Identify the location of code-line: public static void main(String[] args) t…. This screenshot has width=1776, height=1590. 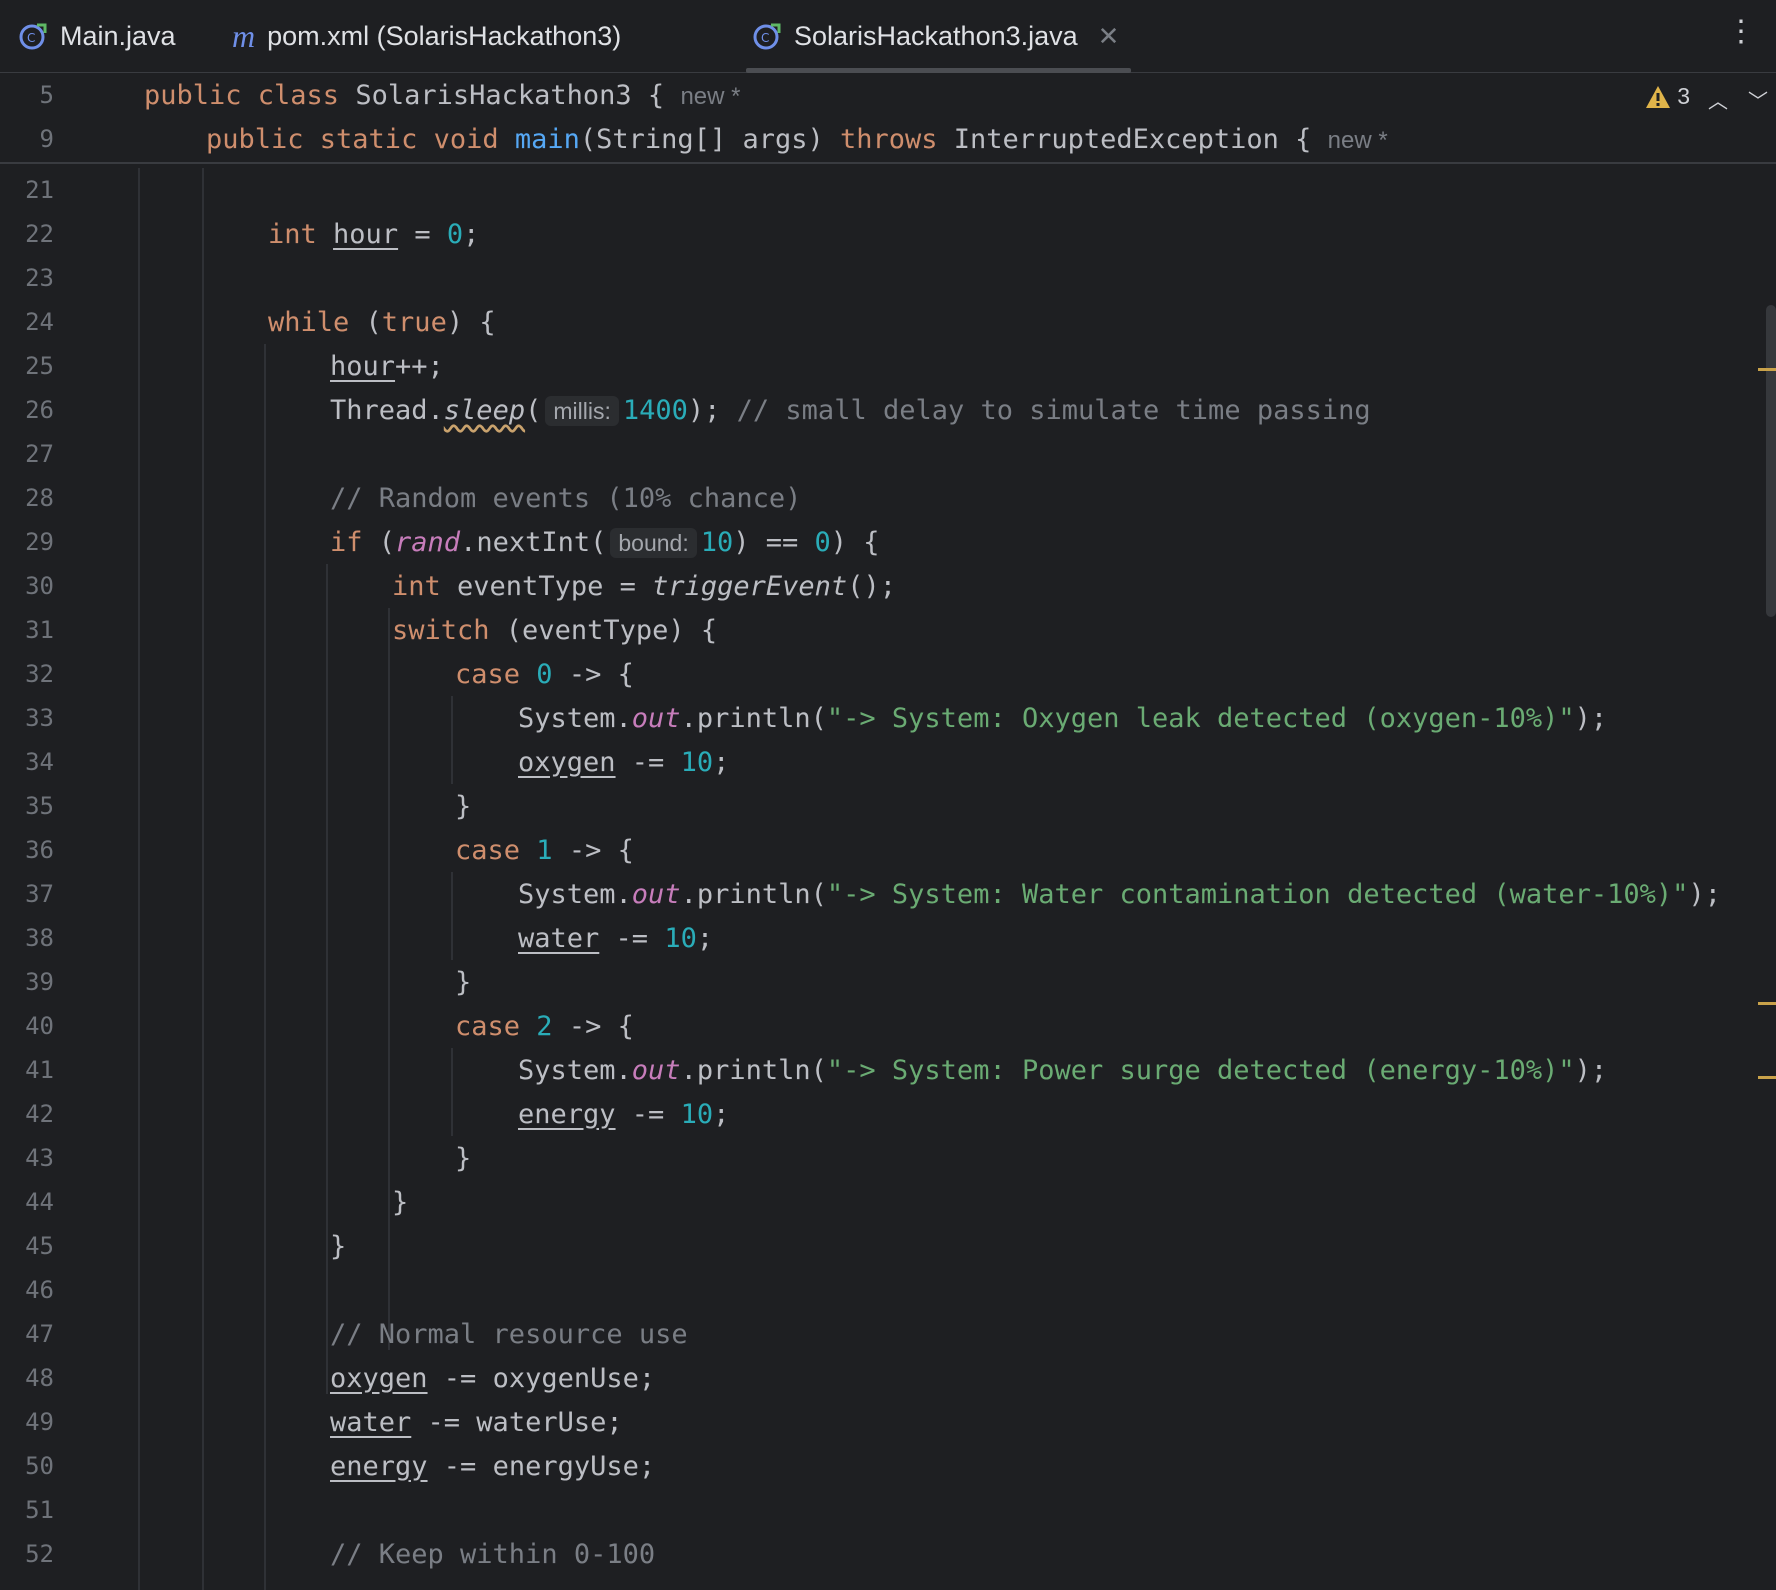
(797, 139).